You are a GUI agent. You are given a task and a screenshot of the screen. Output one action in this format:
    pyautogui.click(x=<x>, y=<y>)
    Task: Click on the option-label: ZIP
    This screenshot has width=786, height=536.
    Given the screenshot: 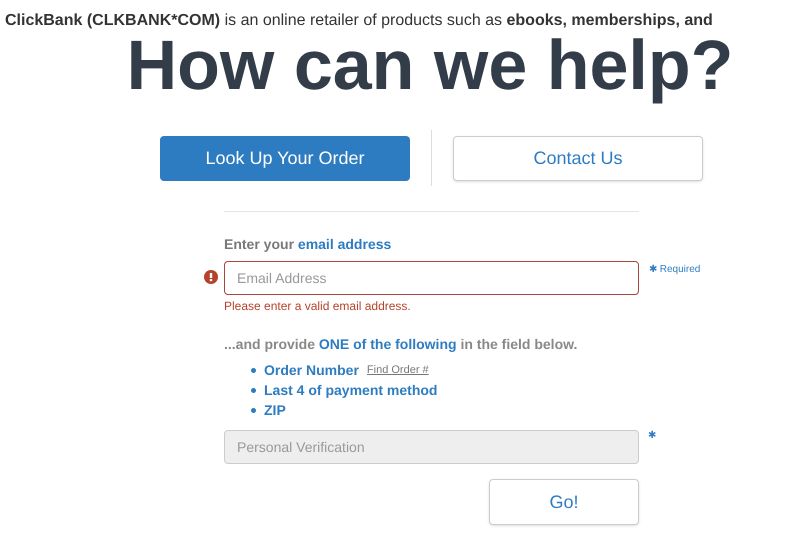 What is the action you would take?
    pyautogui.click(x=275, y=410)
    